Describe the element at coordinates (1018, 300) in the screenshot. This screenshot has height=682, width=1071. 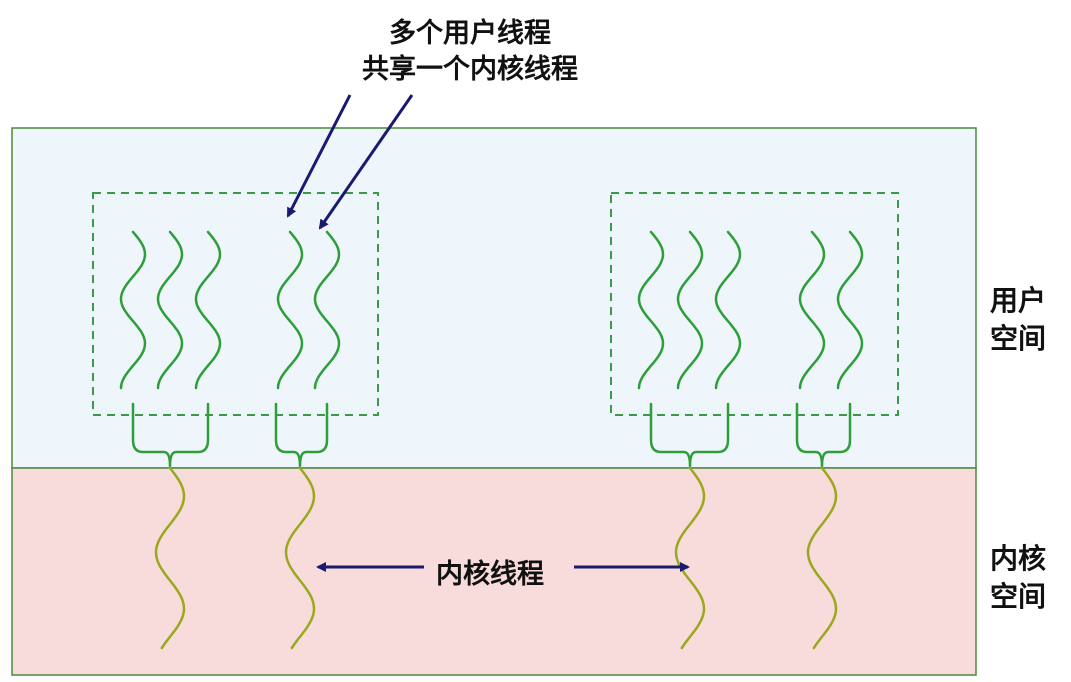
I see `user-space-label-line-1: 用户` at that location.